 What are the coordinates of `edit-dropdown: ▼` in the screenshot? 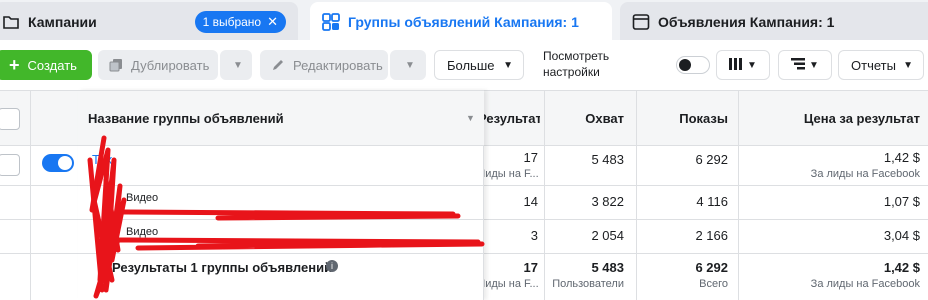 It's located at (408, 65).